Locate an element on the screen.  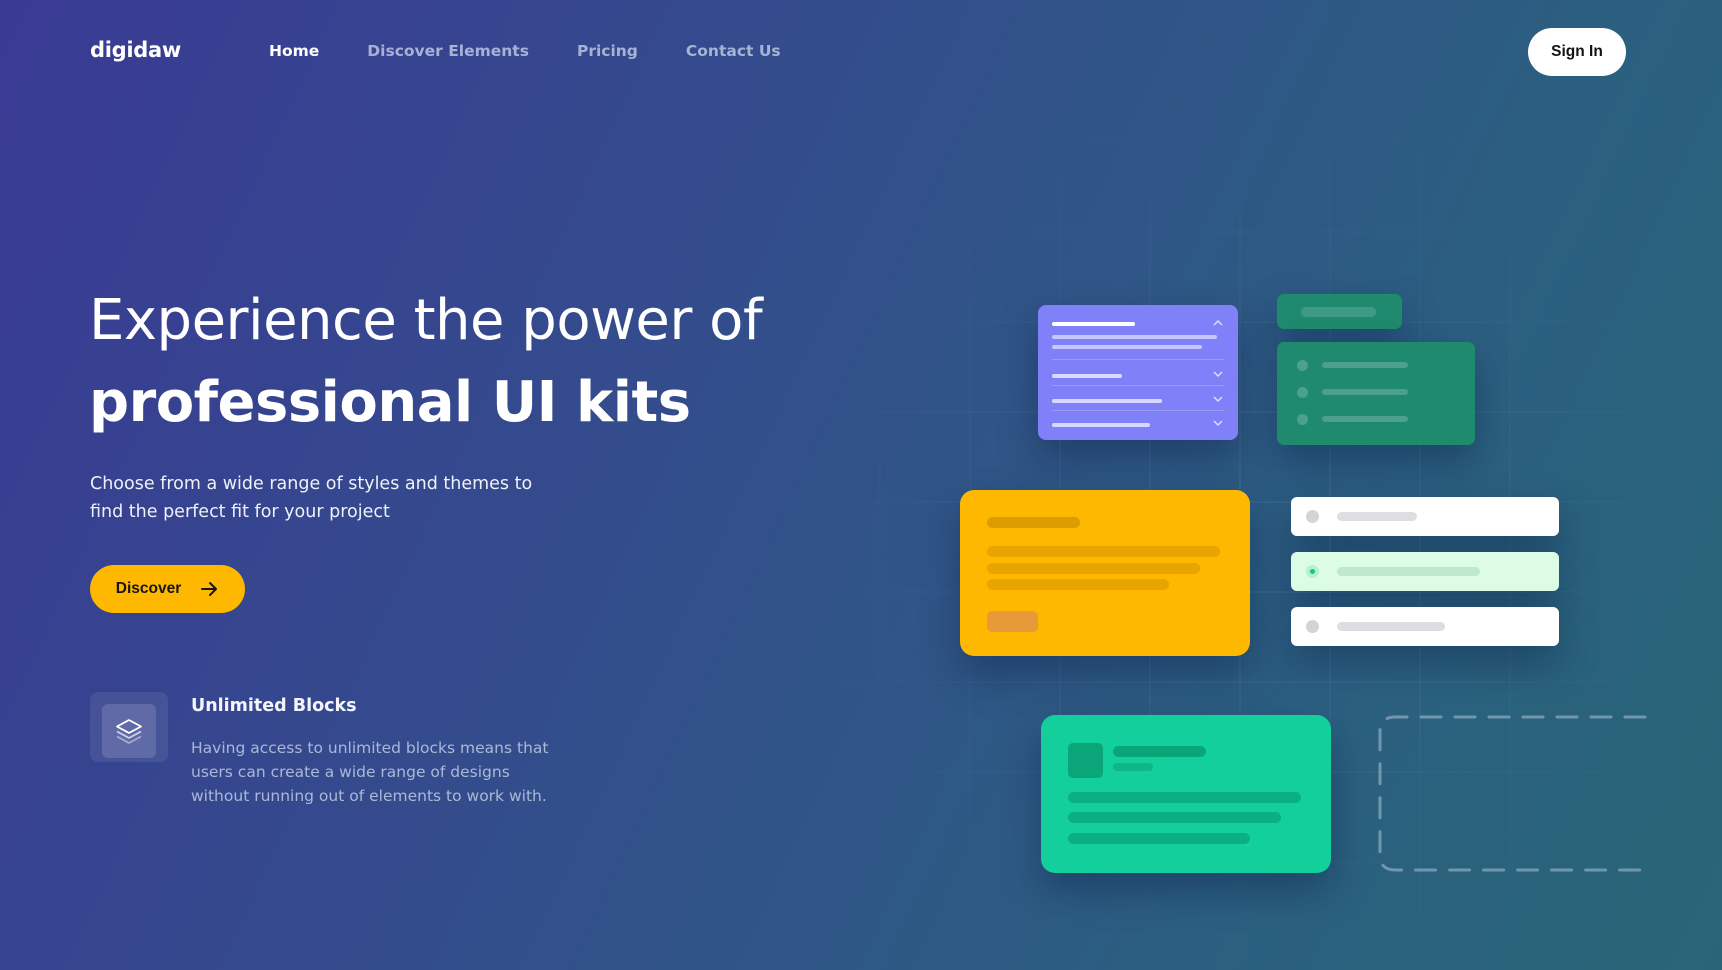
green-list-card is located at coordinates (1376, 393).